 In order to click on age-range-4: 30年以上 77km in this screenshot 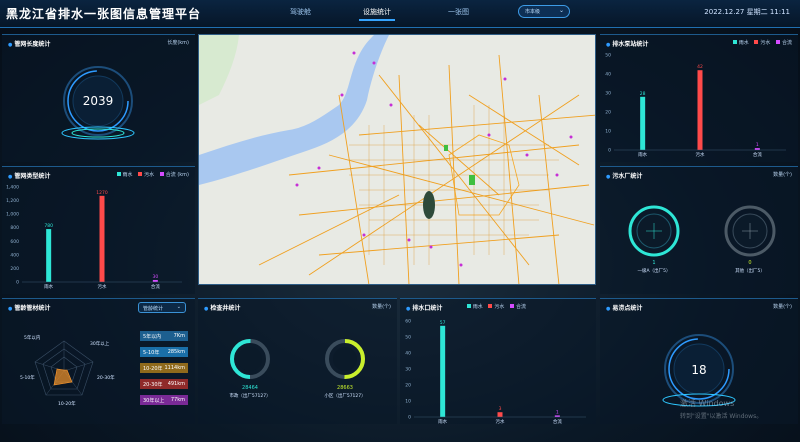, I will do `click(164, 400)`.